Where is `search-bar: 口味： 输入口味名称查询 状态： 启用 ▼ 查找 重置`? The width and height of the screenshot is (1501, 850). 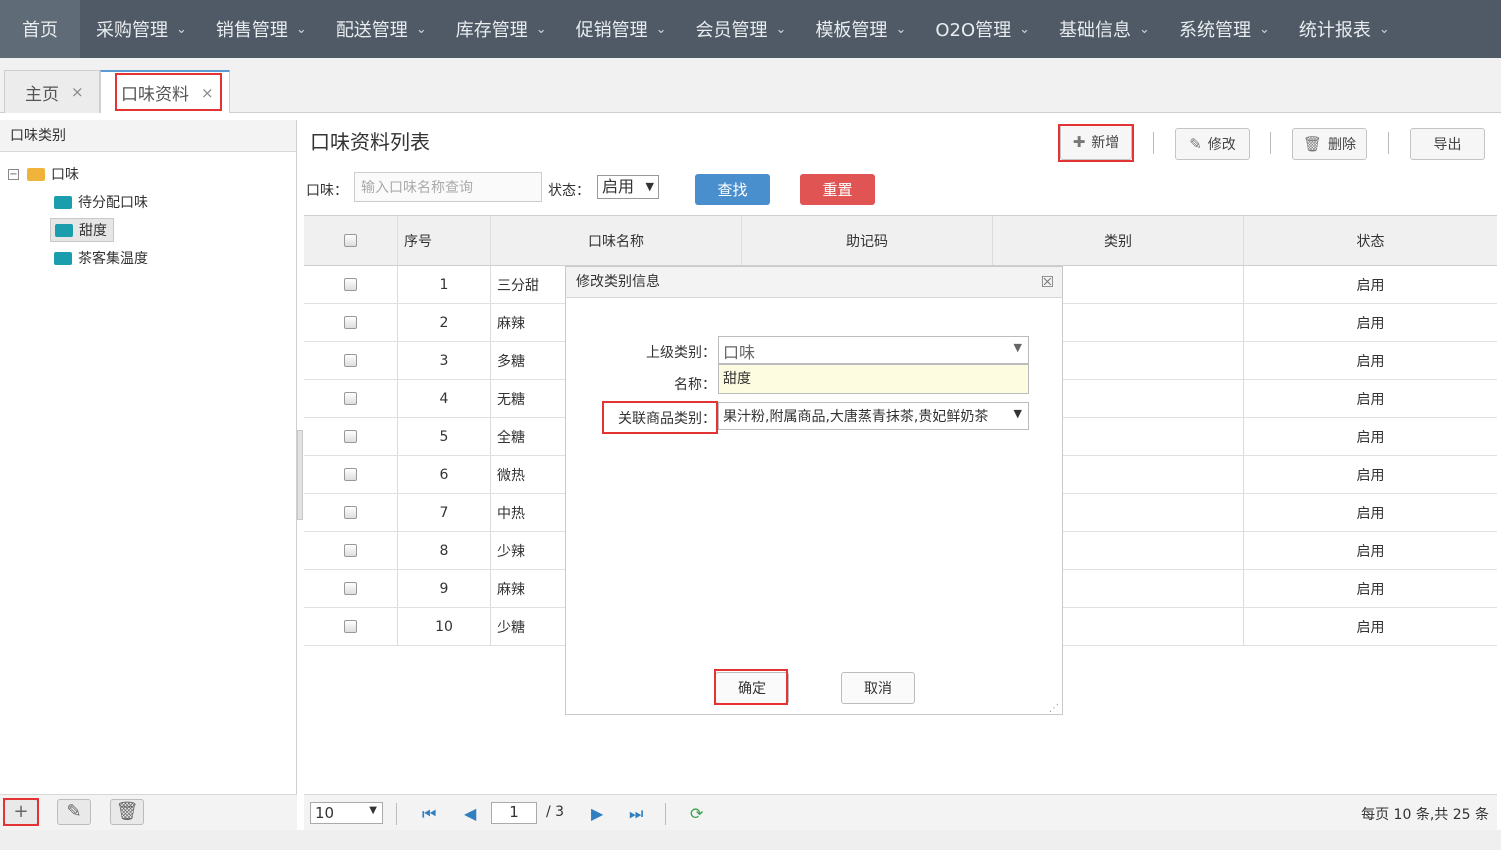 search-bar: 口味： 输入口味名称查询 状态： 启用 ▼ 查找 重置 is located at coordinates (900, 192).